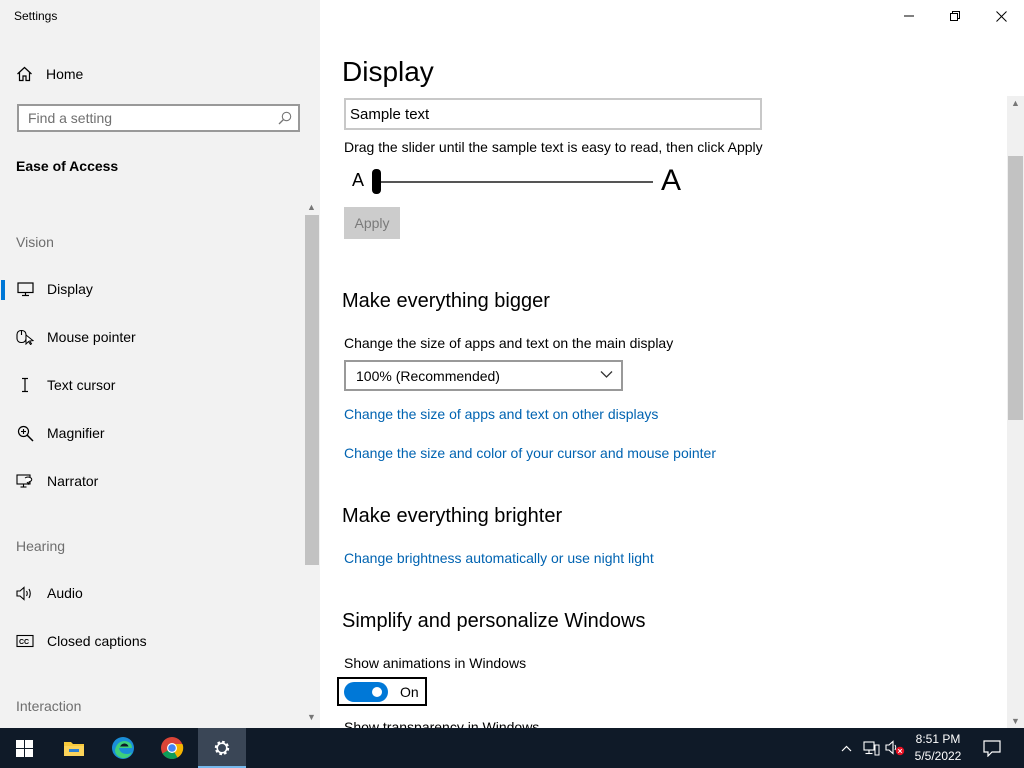 The height and width of the screenshot is (768, 1024). Describe the element at coordinates (150, 641) in the screenshot. I see `sidebar-item-closed-captions: CC Closed captions` at that location.